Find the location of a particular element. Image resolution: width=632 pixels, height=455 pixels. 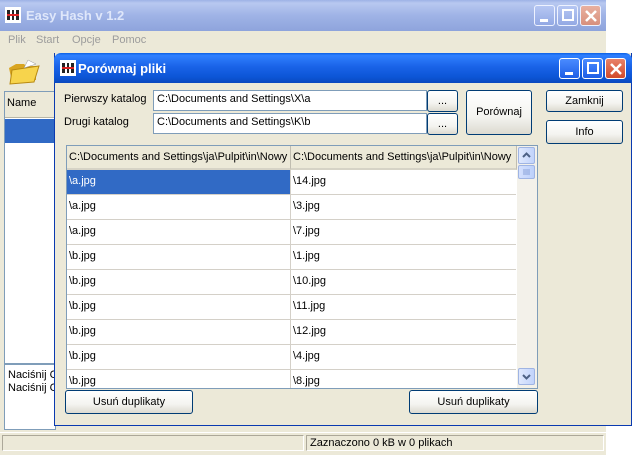

table-row: \b.jpg \12.jpg is located at coordinates (291, 332).